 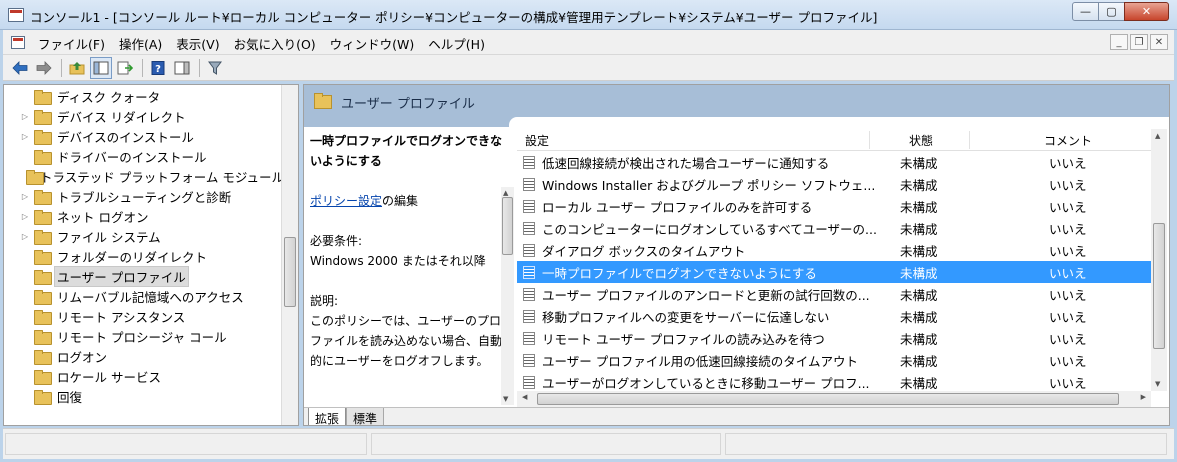 I want to click on scroll-right-icon: ▶, so click(x=1143, y=397).